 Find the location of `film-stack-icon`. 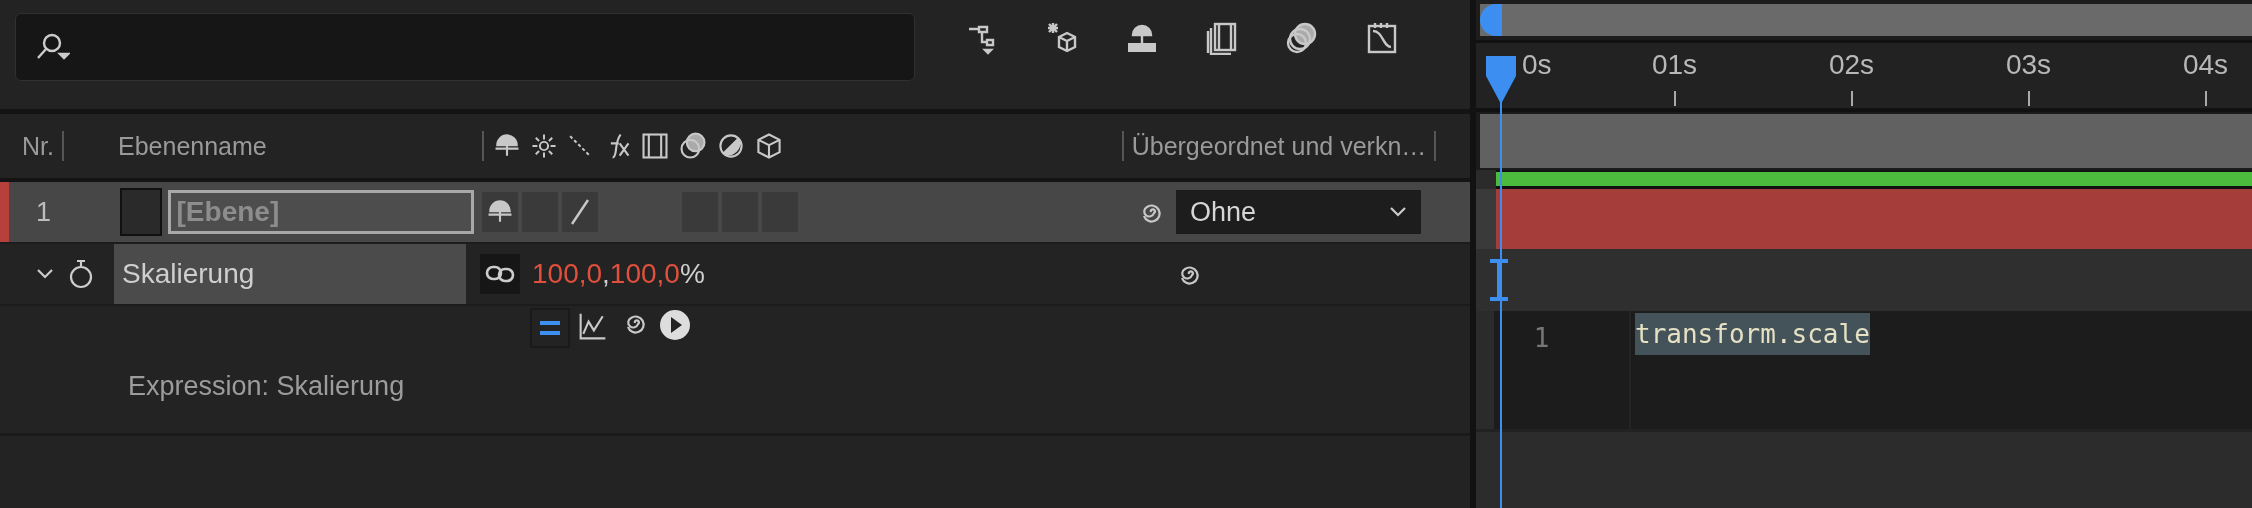

film-stack-icon is located at coordinates (1222, 38).